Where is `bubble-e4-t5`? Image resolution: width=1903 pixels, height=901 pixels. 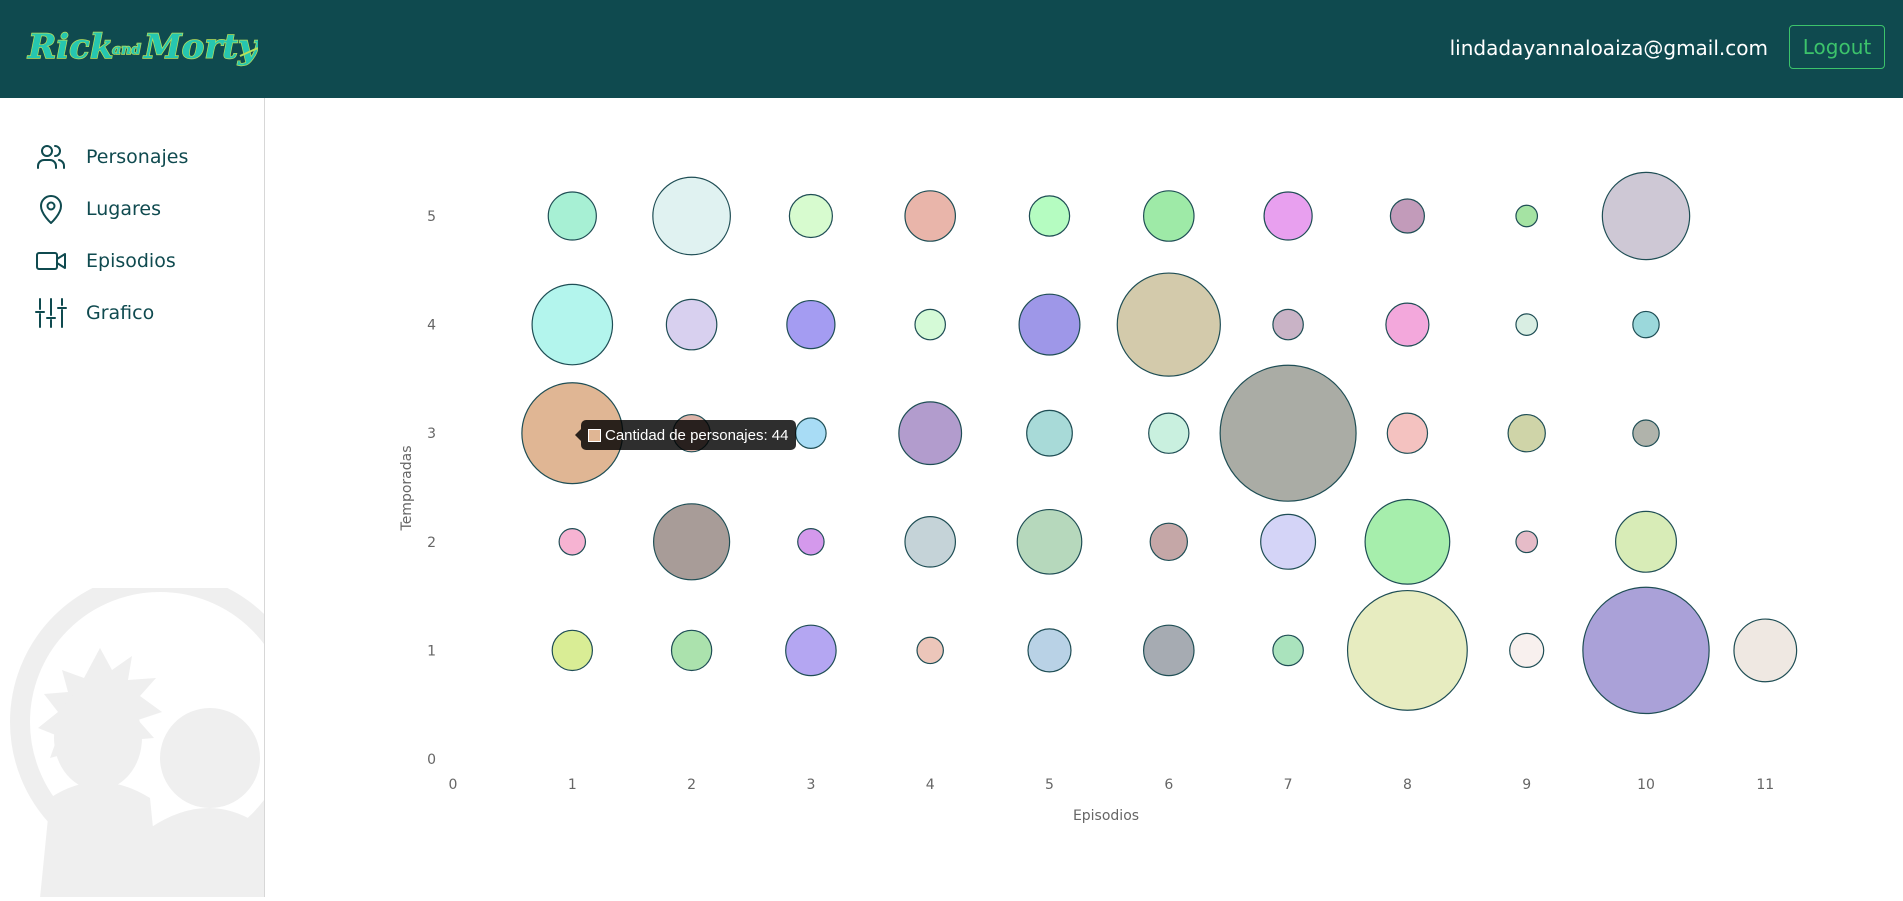 bubble-e4-t5 is located at coordinates (930, 216).